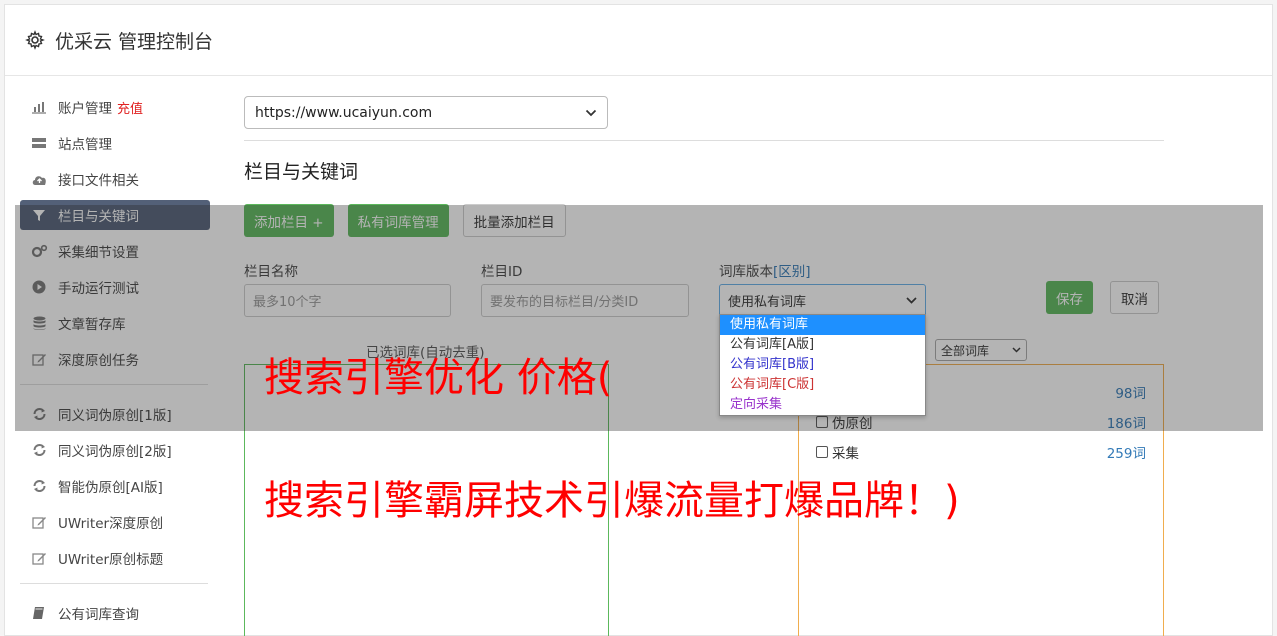 This screenshot has height=636, width=1277. What do you see at coordinates (130, 107) in the screenshot?
I see `recharge-link: 充值` at bounding box center [130, 107].